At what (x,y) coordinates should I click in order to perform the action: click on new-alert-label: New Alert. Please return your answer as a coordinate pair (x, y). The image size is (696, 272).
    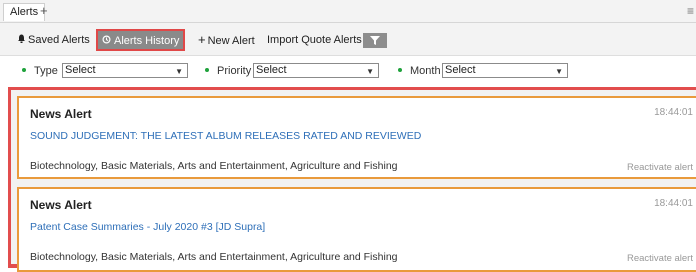
    Looking at the image, I should click on (231, 41).